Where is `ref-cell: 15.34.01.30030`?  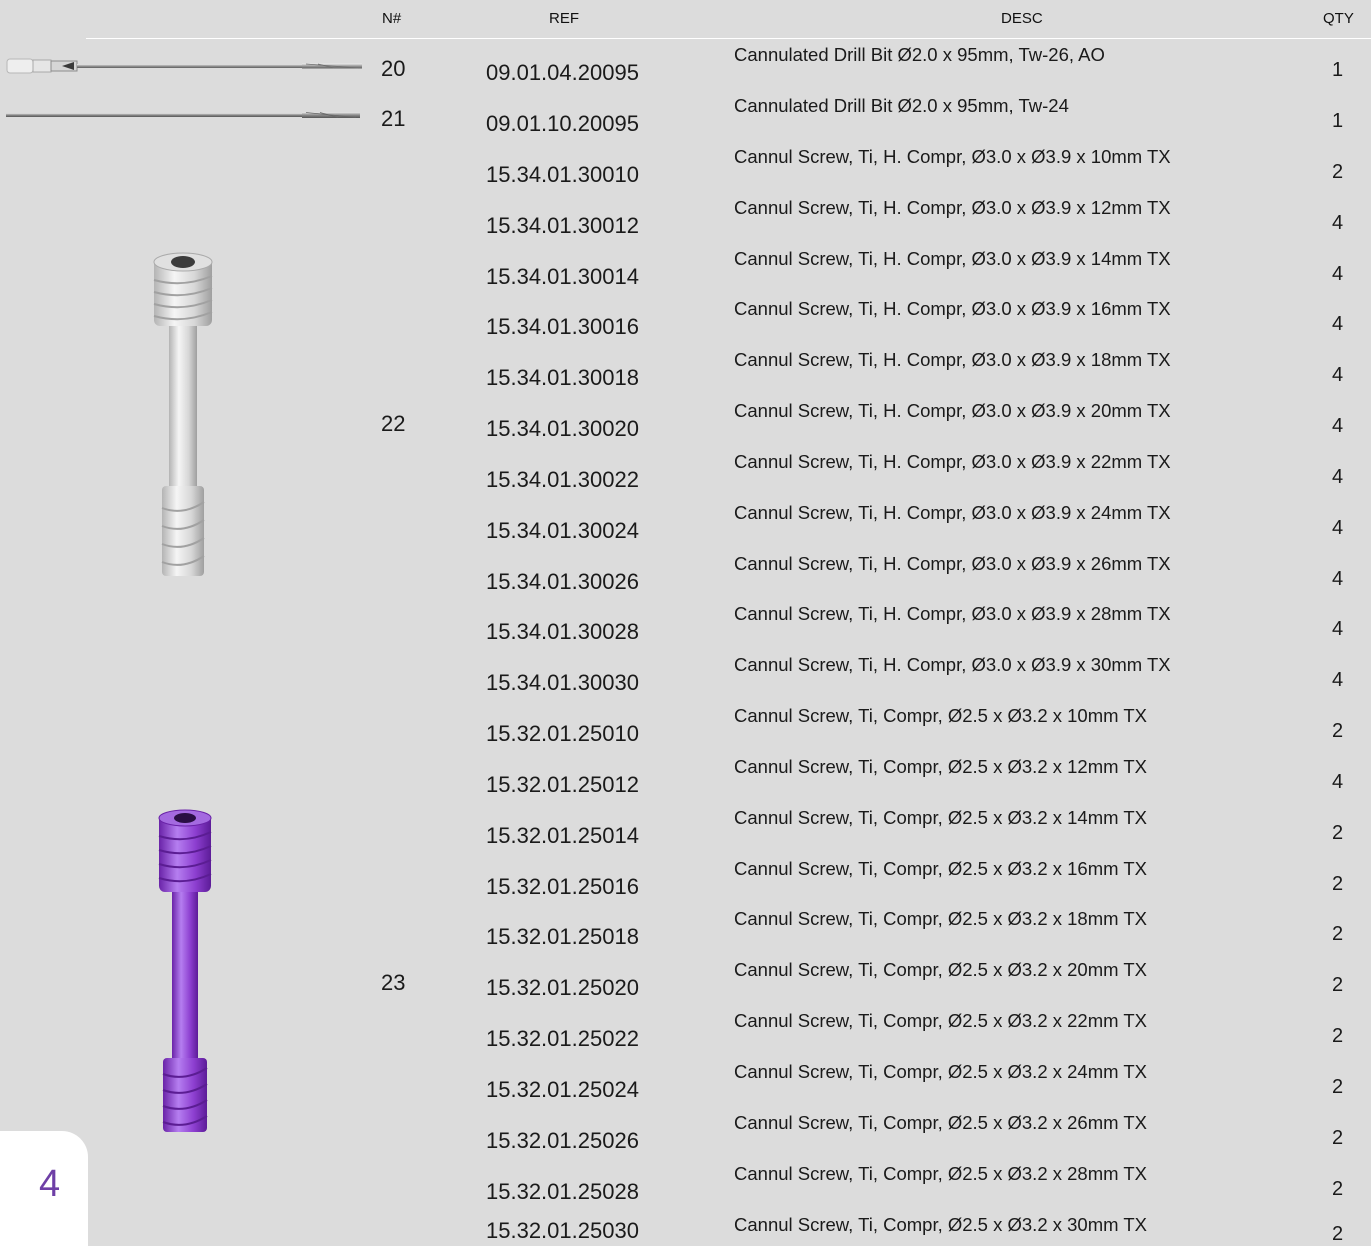 ref-cell: 15.34.01.30030 is located at coordinates (562, 682).